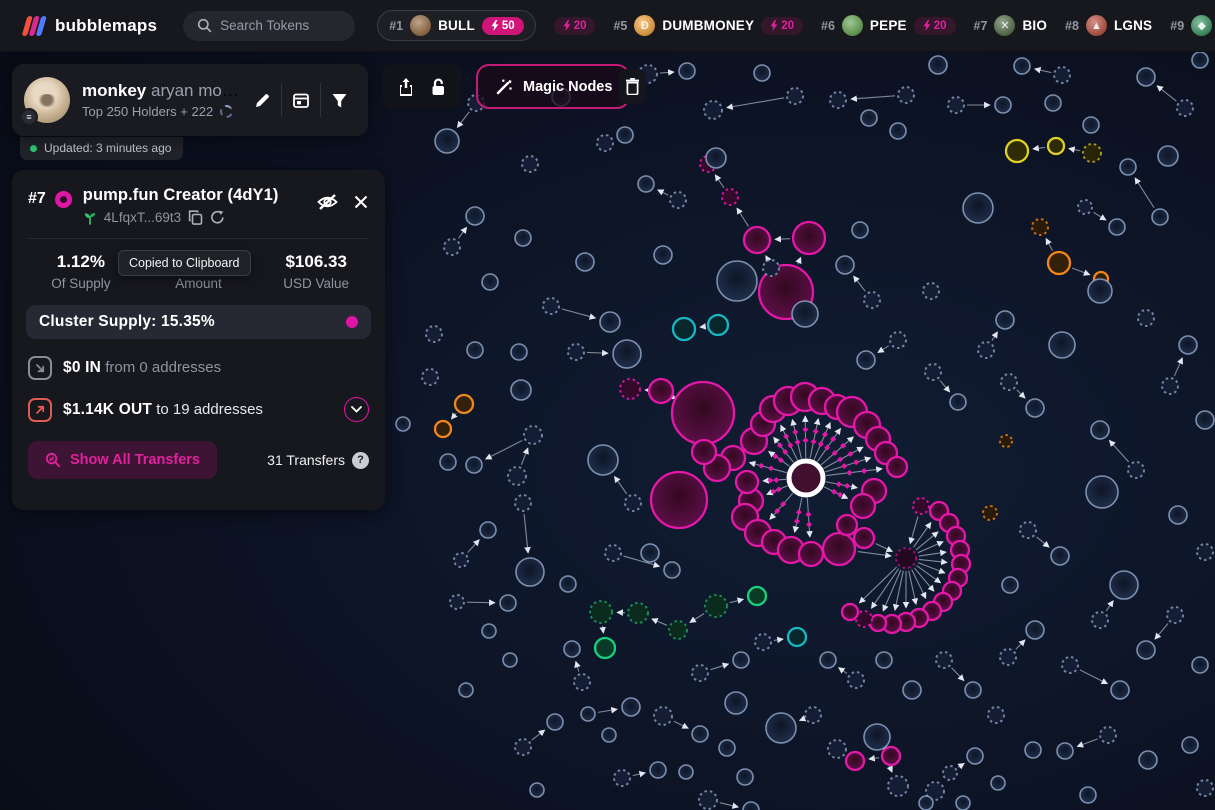 Image resolution: width=1215 pixels, height=810 pixels. What do you see at coordinates (78, 26) in the screenshot?
I see `brand: bubblemaps` at bounding box center [78, 26].